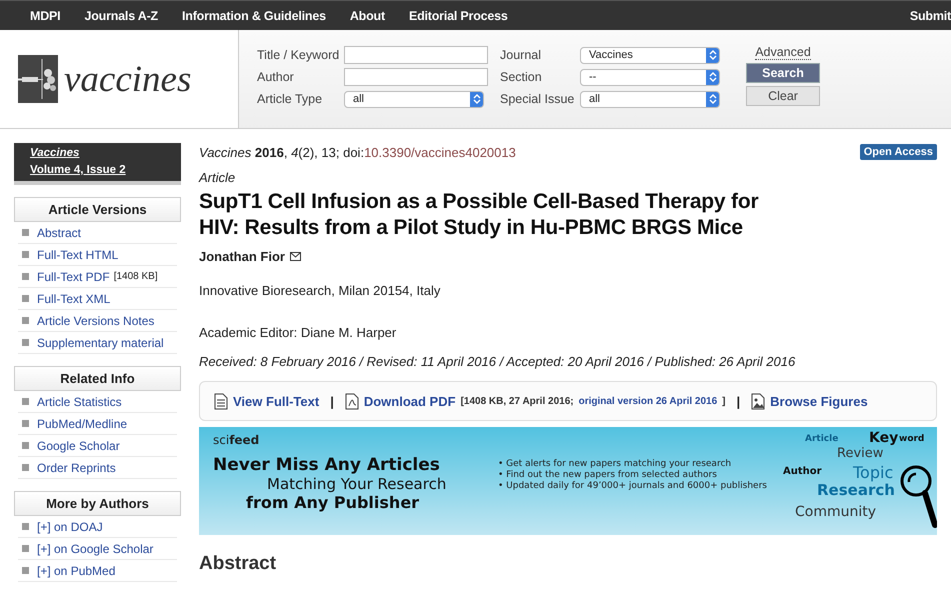 The height and width of the screenshot is (611, 951). Describe the element at coordinates (650, 55) in the screenshot. I see `select-field: Vaccines` at that location.